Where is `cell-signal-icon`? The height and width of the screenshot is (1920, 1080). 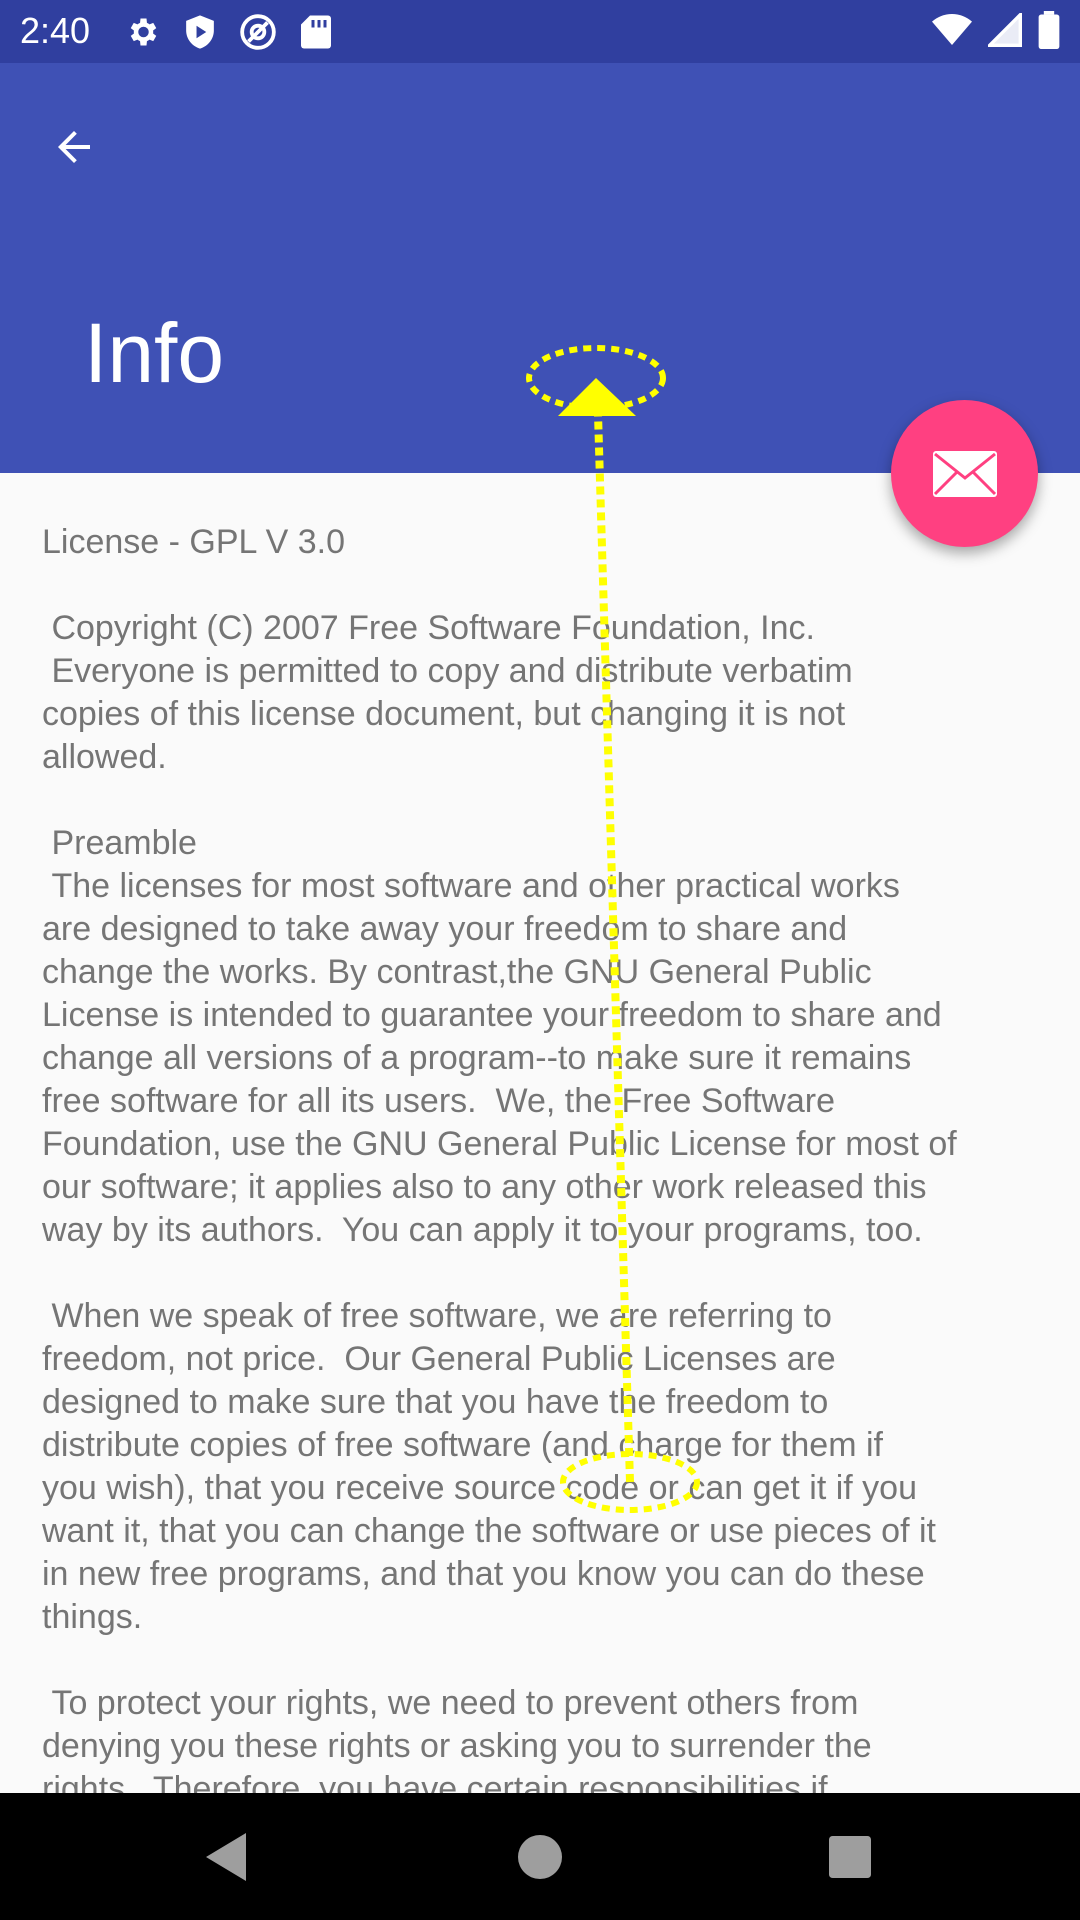 cell-signal-icon is located at coordinates (1003, 30).